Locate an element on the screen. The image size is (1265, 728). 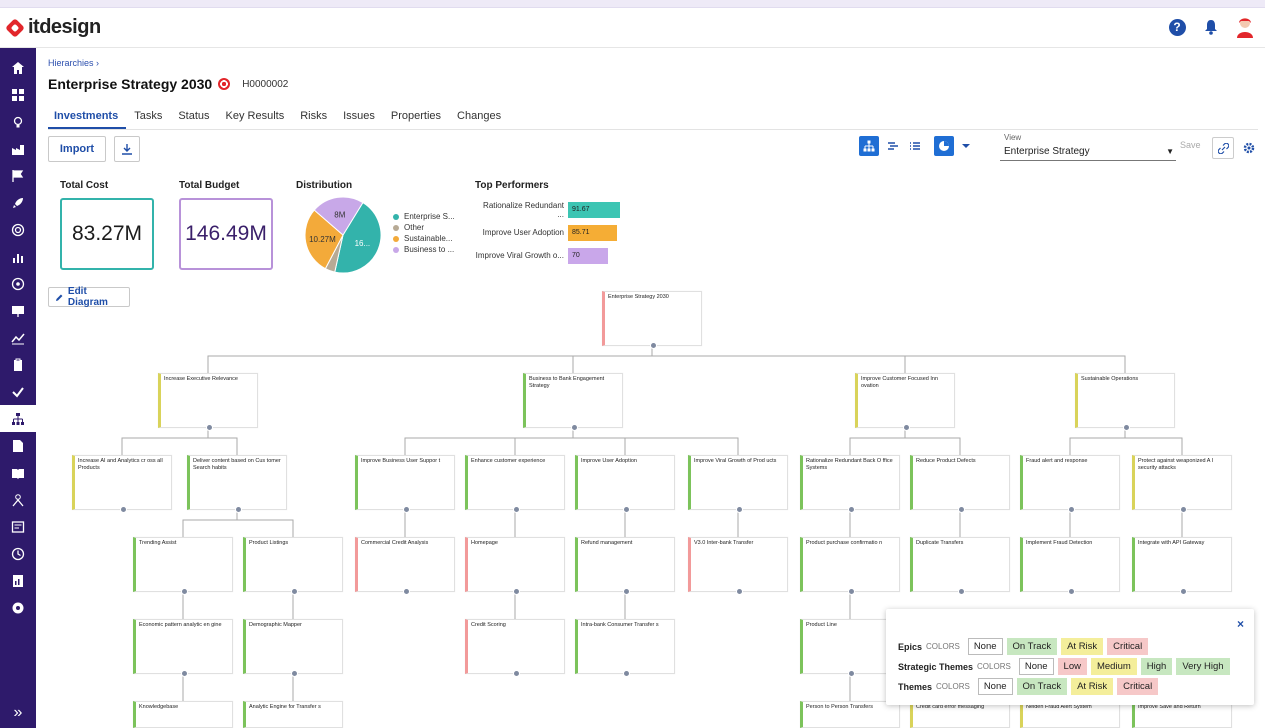
hierarchy-card: Commercial Credit Analysis is located at coordinates (405, 566).